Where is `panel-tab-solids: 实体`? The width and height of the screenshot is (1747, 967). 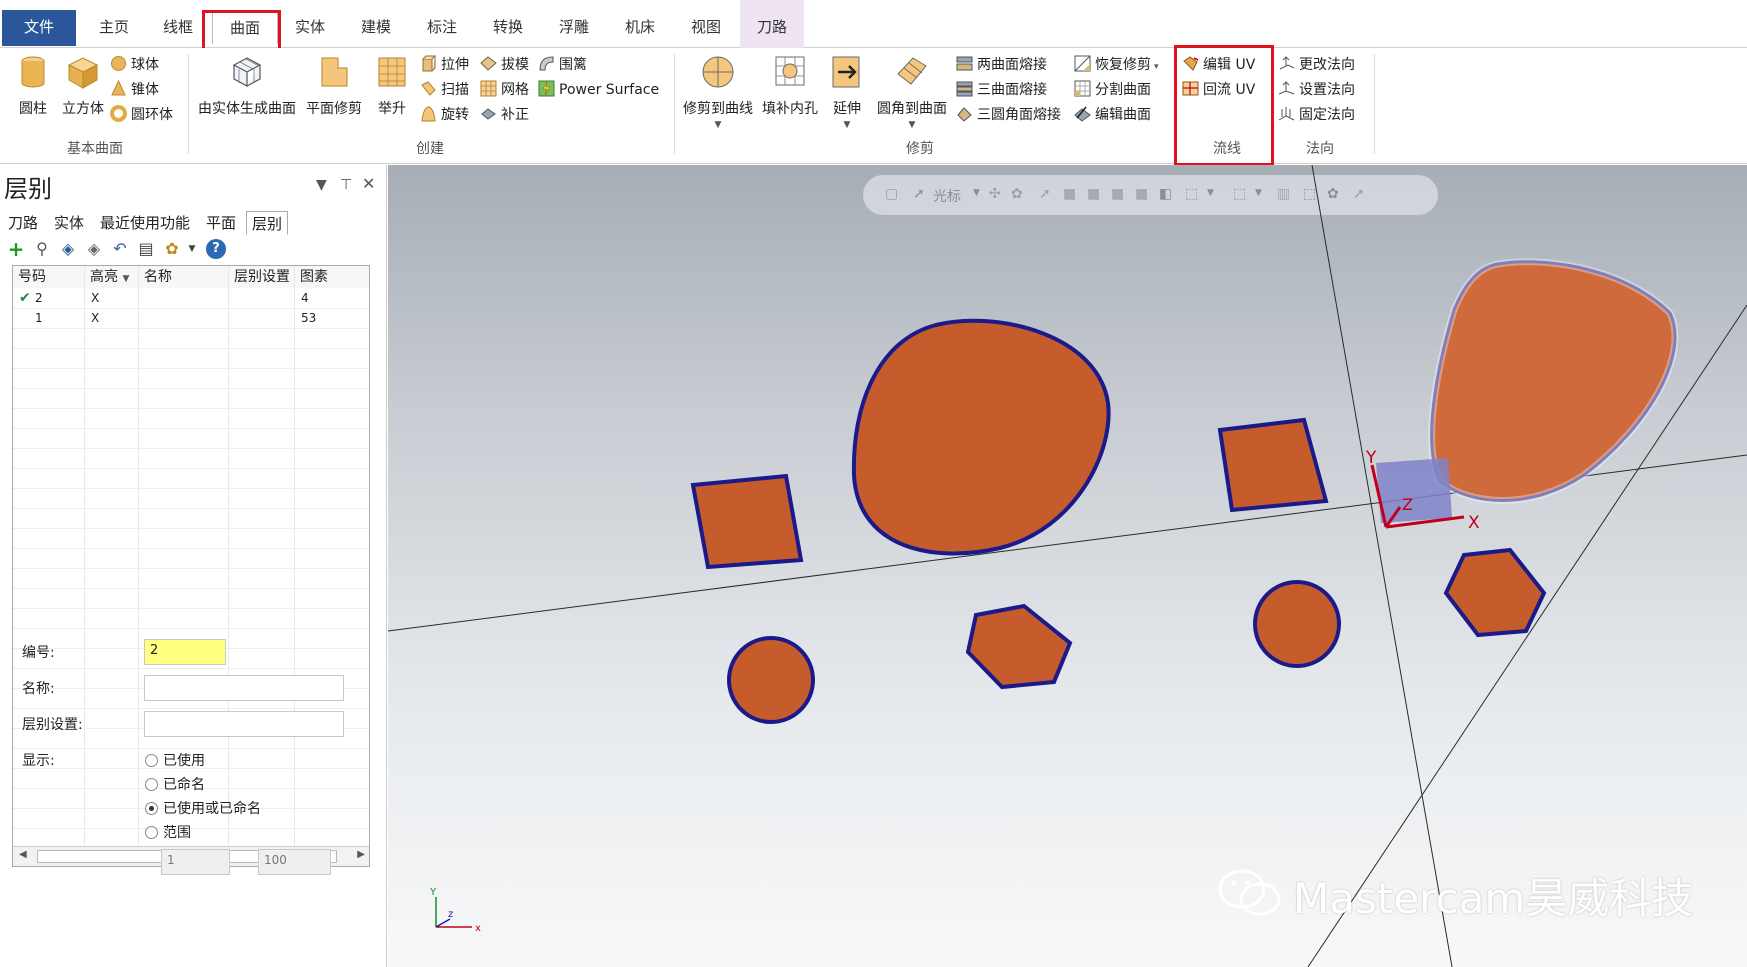
panel-tab-solids: 实体 is located at coordinates (69, 223).